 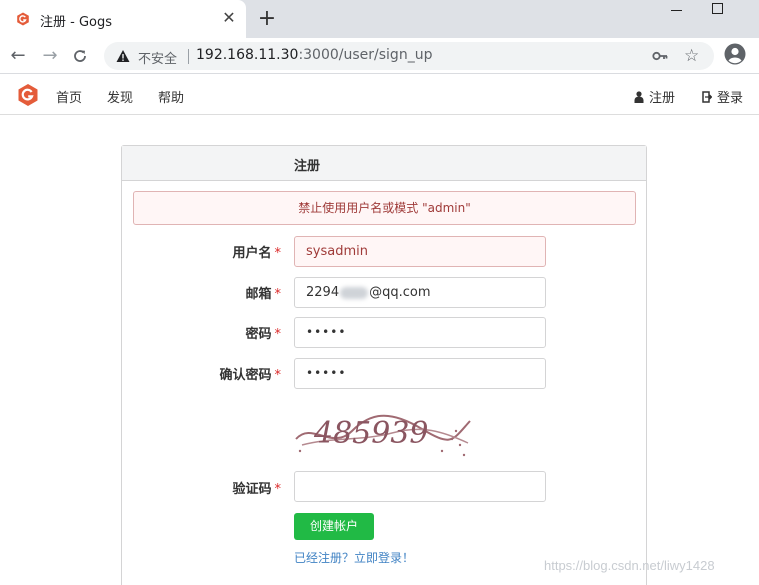 I want to click on browser-tab-strip: 注册 - Gogs ✕ +, so click(x=379, y=19).